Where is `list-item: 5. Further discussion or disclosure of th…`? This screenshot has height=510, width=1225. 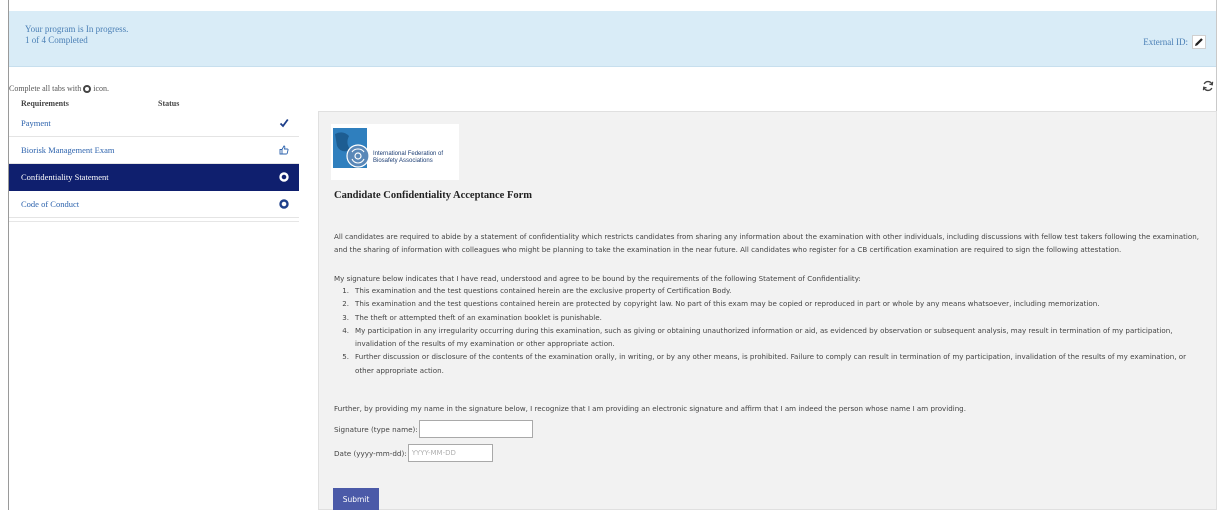 list-item: 5. Further discussion or disclosure of th… is located at coordinates (772, 363).